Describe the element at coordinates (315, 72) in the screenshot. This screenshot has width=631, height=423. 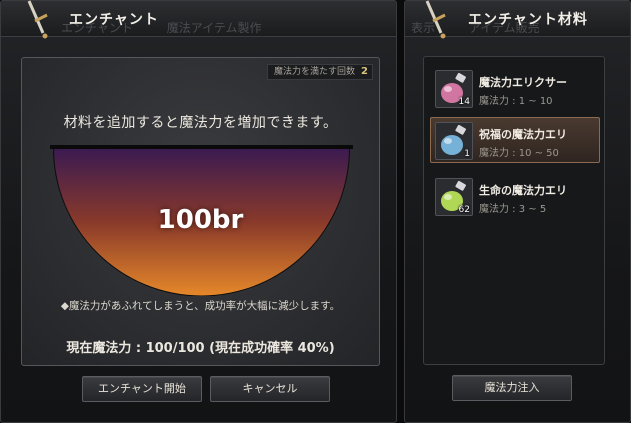
I see `refill-label: 魔法力を満たす回数` at that location.